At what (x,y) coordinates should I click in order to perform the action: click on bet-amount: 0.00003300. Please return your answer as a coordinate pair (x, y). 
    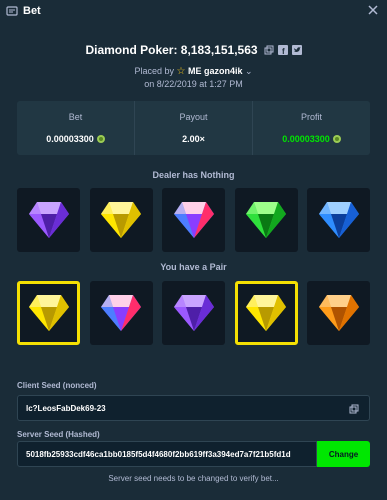
    Looking at the image, I should click on (70, 139).